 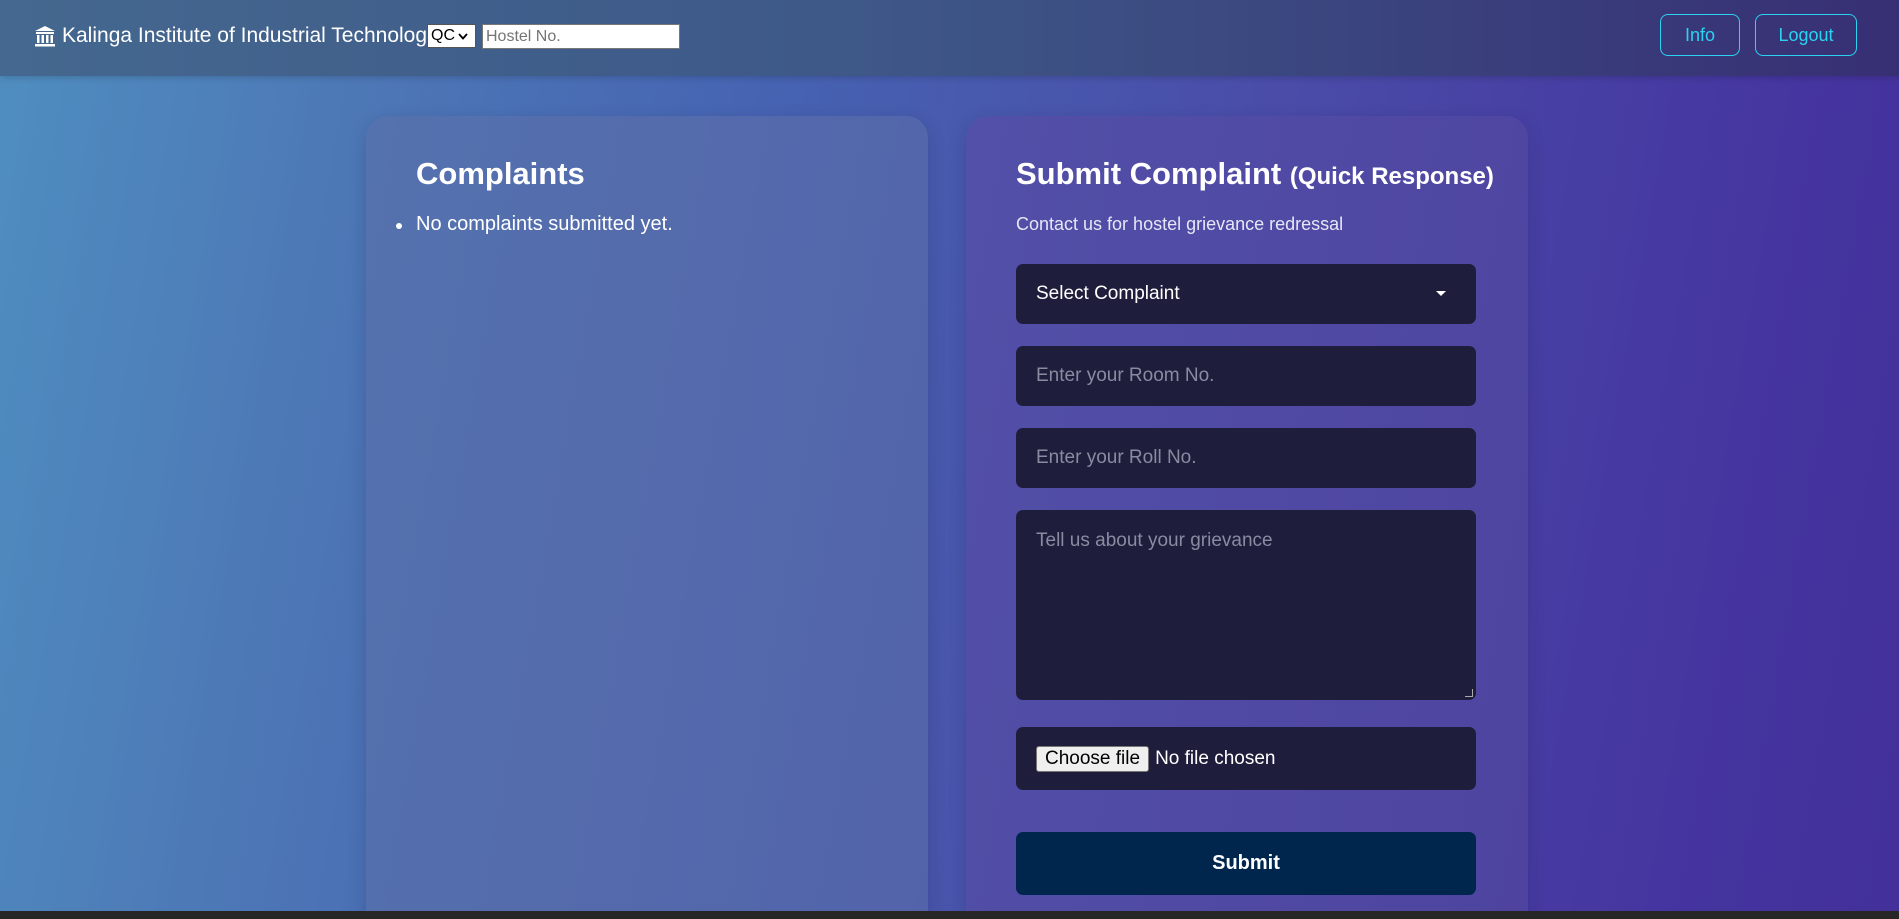 What do you see at coordinates (1093, 758) in the screenshot?
I see `choose-file-button: Choose file` at bounding box center [1093, 758].